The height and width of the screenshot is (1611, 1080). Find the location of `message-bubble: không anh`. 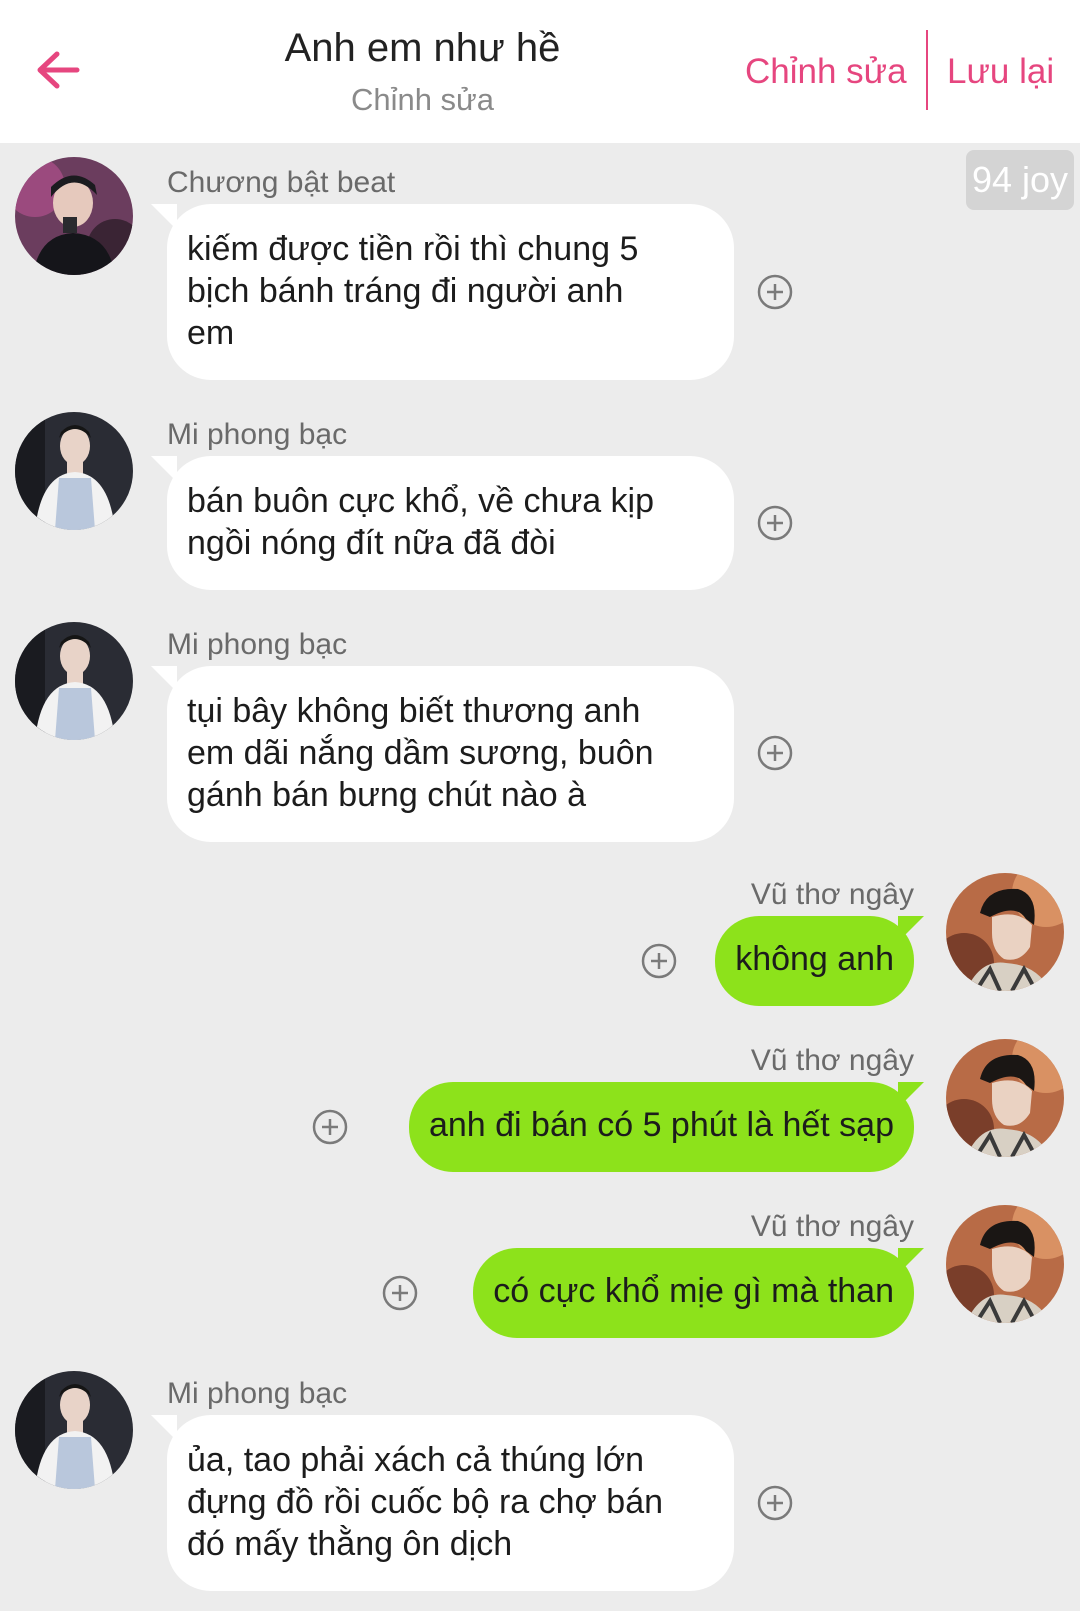

message-bubble: không anh is located at coordinates (814, 961).